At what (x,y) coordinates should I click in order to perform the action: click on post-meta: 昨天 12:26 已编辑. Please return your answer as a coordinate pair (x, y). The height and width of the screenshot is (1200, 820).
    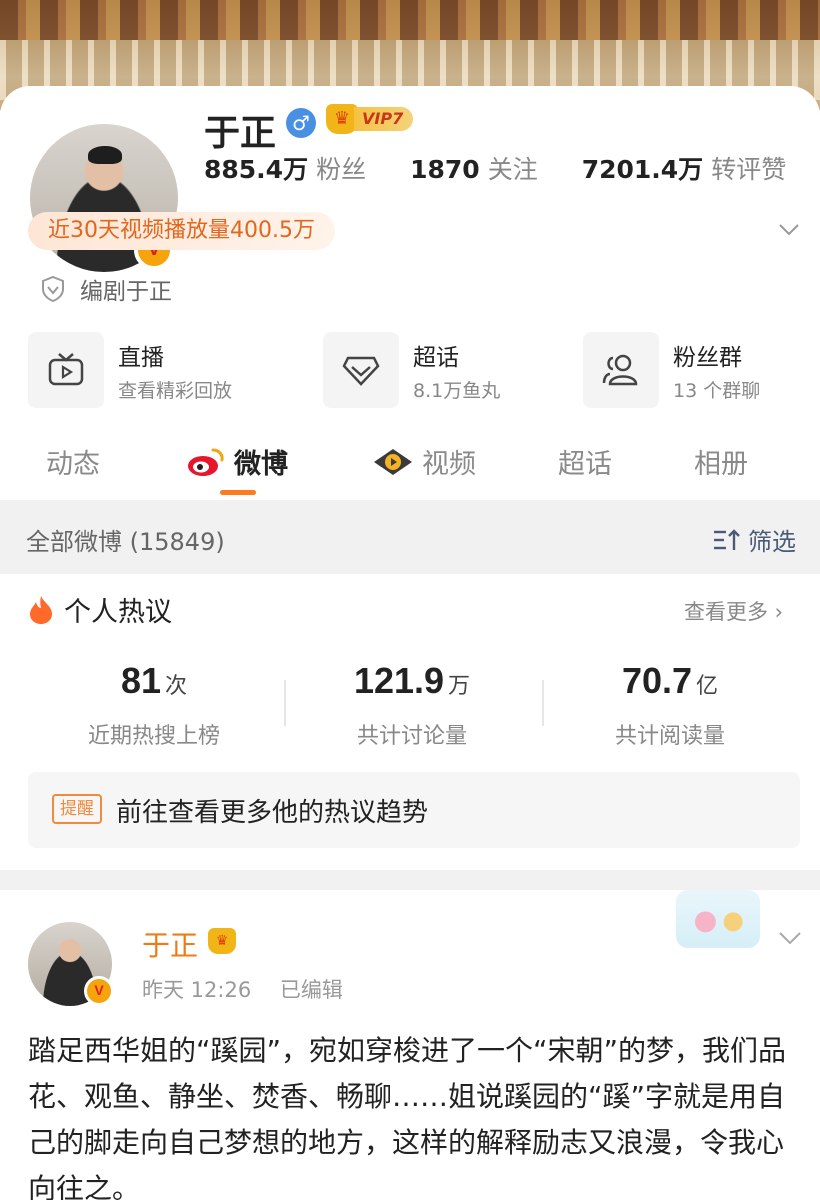
    Looking at the image, I should click on (253, 989).